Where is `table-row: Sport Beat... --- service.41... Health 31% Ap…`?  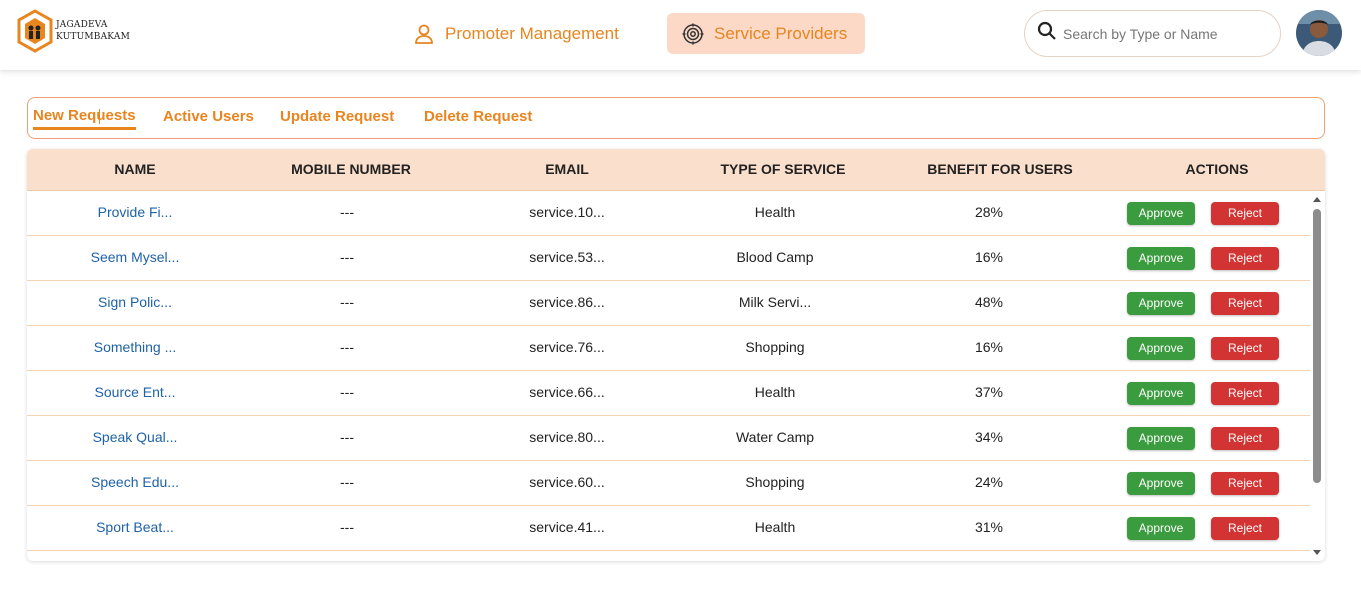 table-row: Sport Beat... --- service.41... Health 31% Ap… is located at coordinates (668, 528).